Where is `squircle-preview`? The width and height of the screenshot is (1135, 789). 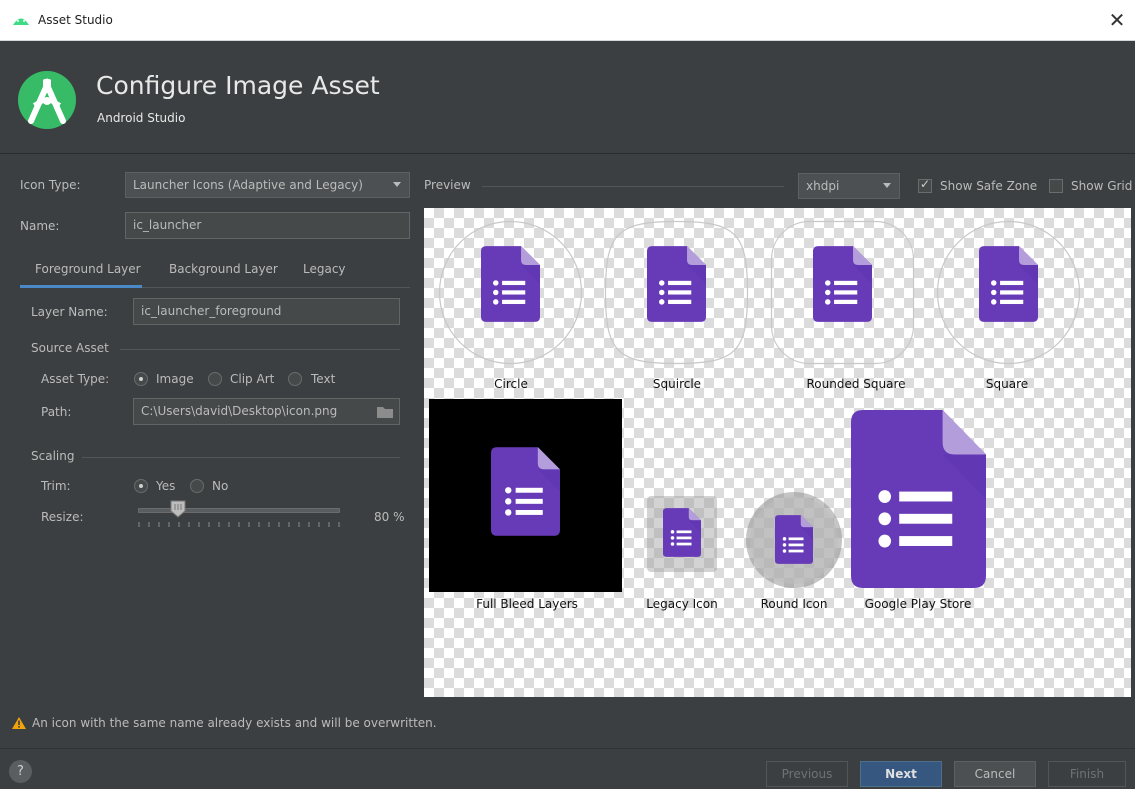
squircle-preview is located at coordinates (676, 292).